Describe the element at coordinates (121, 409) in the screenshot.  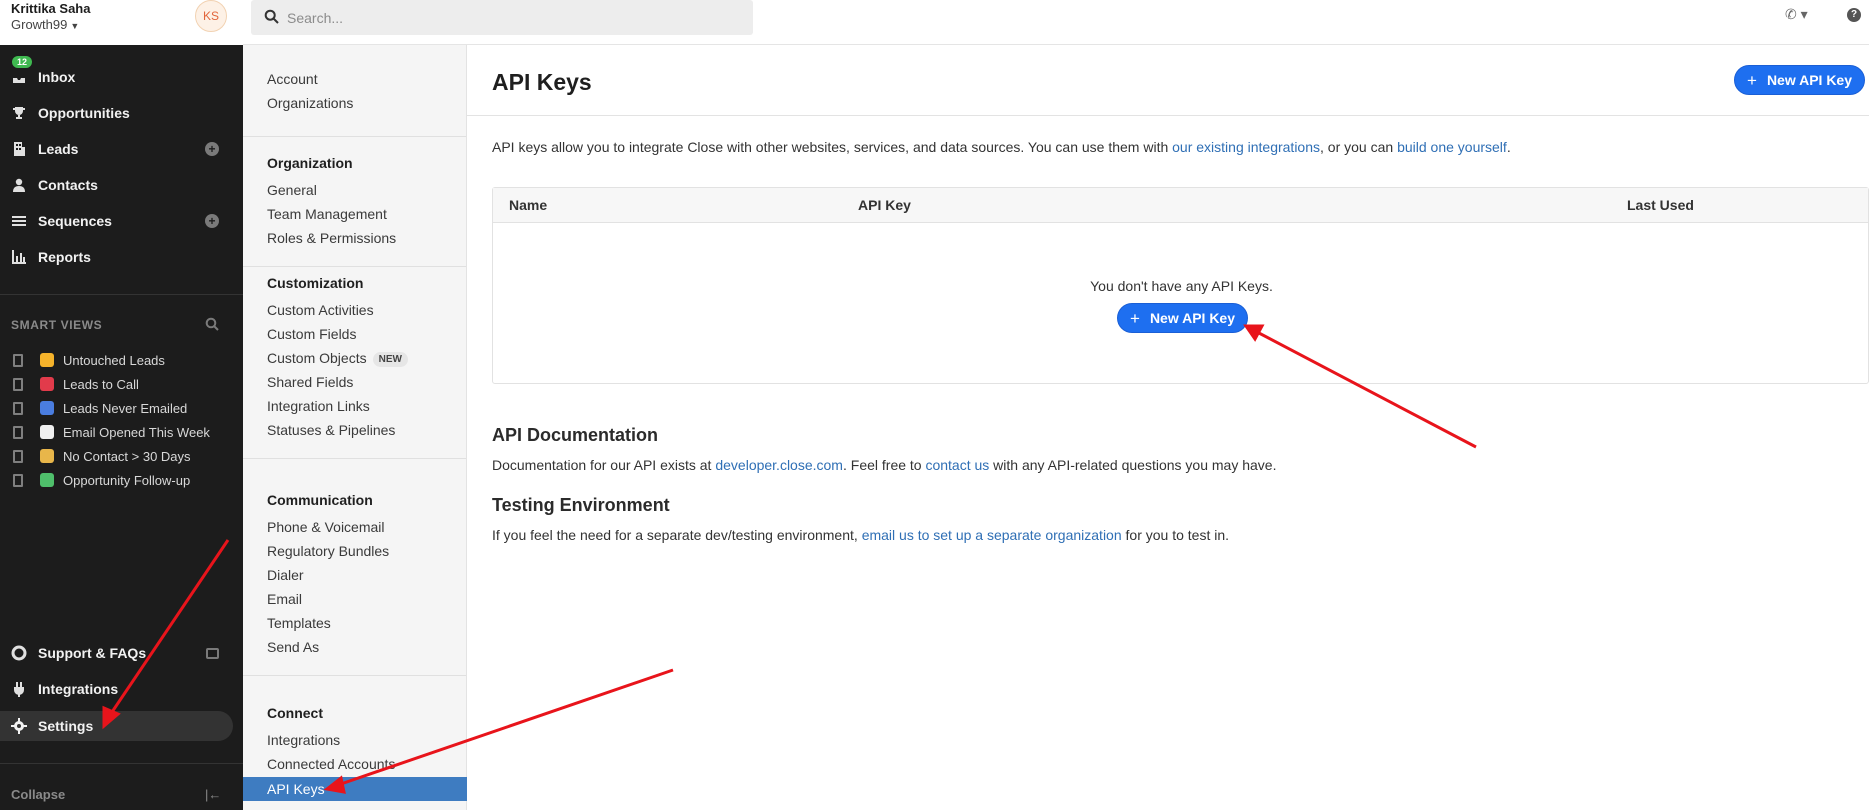
I see `smart-view-item: Leads Never Emailed` at that location.